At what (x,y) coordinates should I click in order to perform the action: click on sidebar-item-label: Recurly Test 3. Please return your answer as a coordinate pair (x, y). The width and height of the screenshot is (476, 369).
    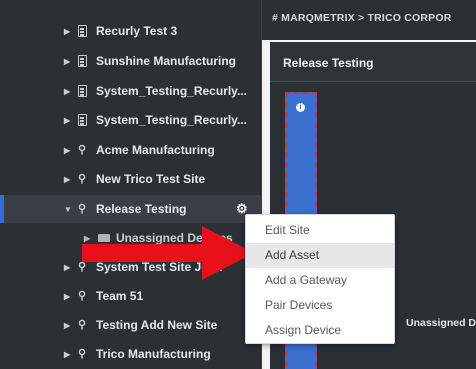
    Looking at the image, I should click on (137, 31).